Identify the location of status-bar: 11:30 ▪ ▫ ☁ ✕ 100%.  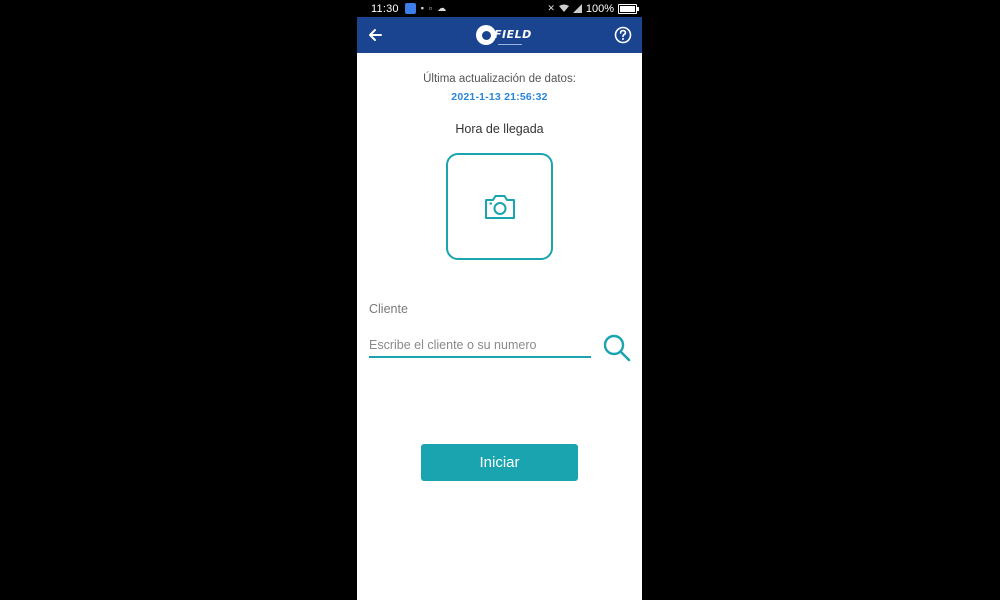
(499, 8).